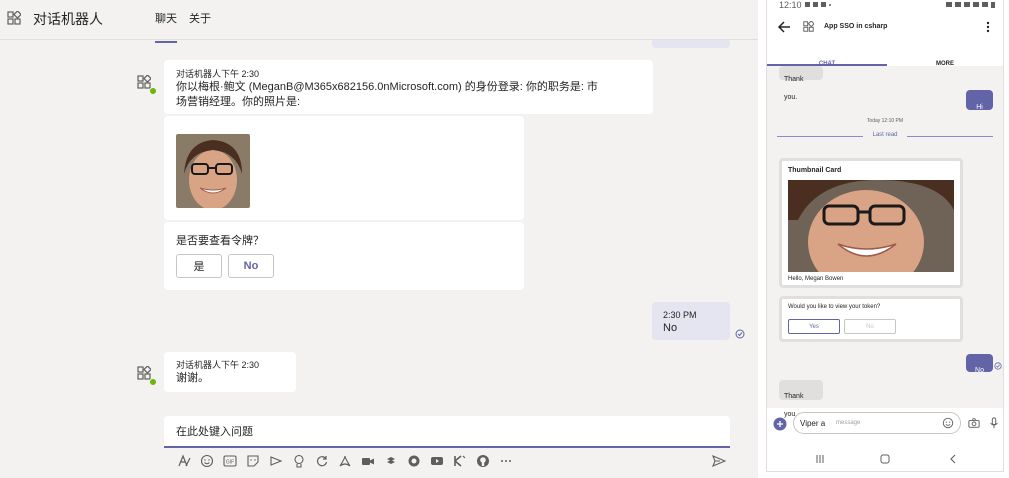  Describe the element at coordinates (482, 461) in the screenshot. I see `github-icon` at that location.